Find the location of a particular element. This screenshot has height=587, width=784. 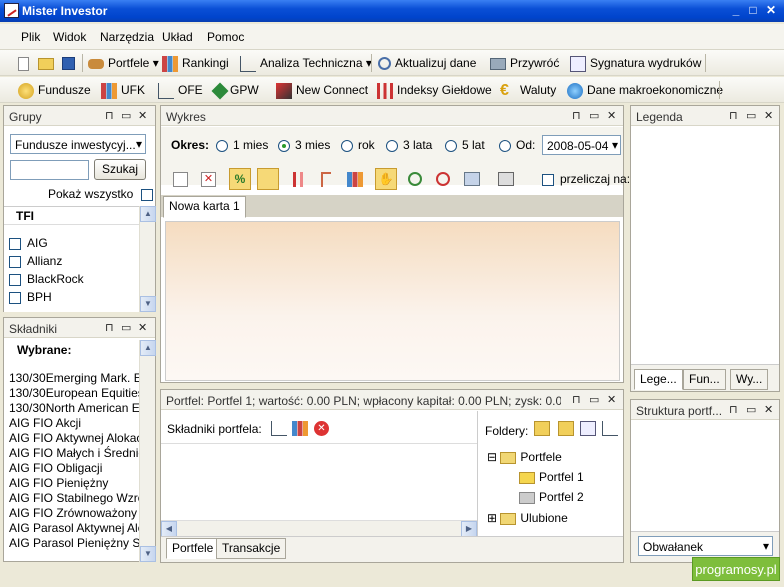

list-item: 130/30Emerging Mark. Equ is located at coordinates (74, 378).